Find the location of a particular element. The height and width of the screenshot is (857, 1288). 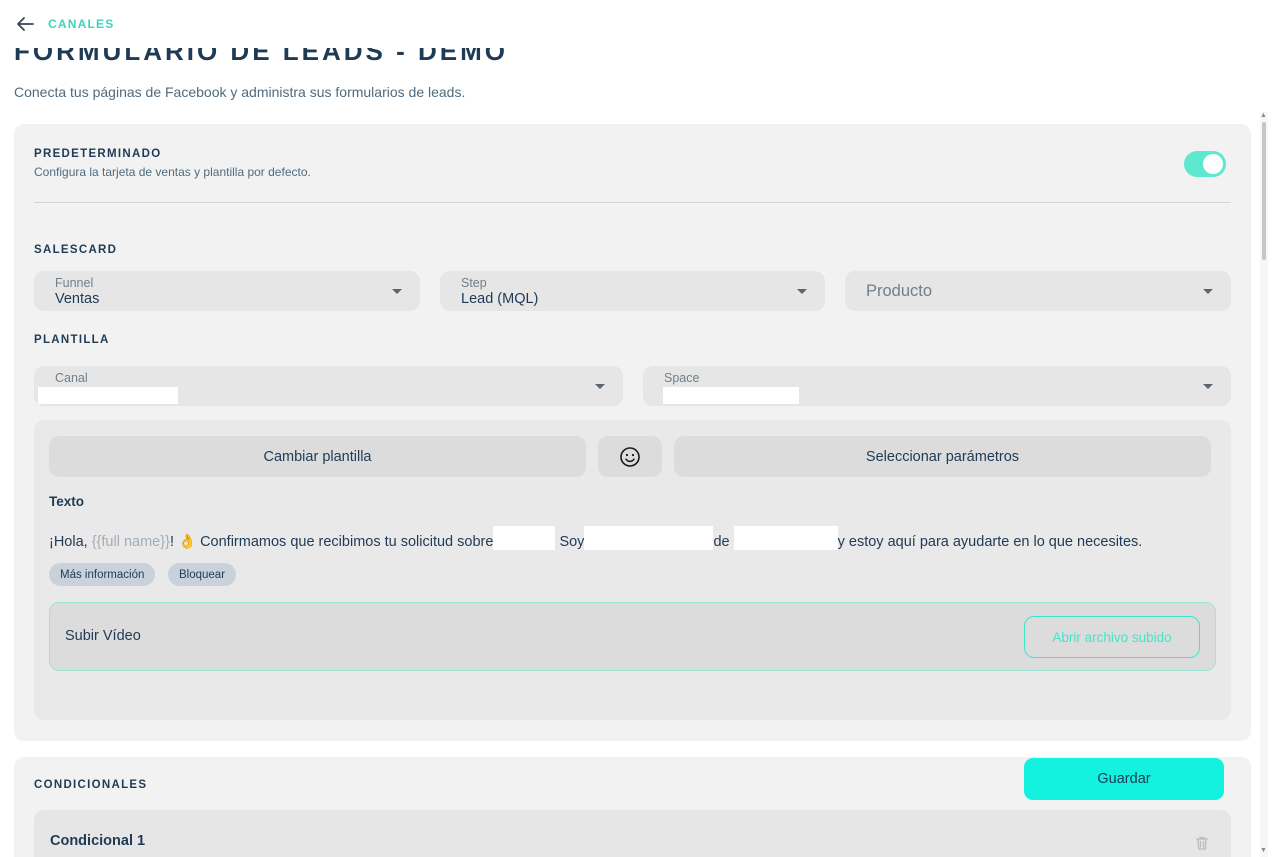

emoji-button is located at coordinates (630, 456).